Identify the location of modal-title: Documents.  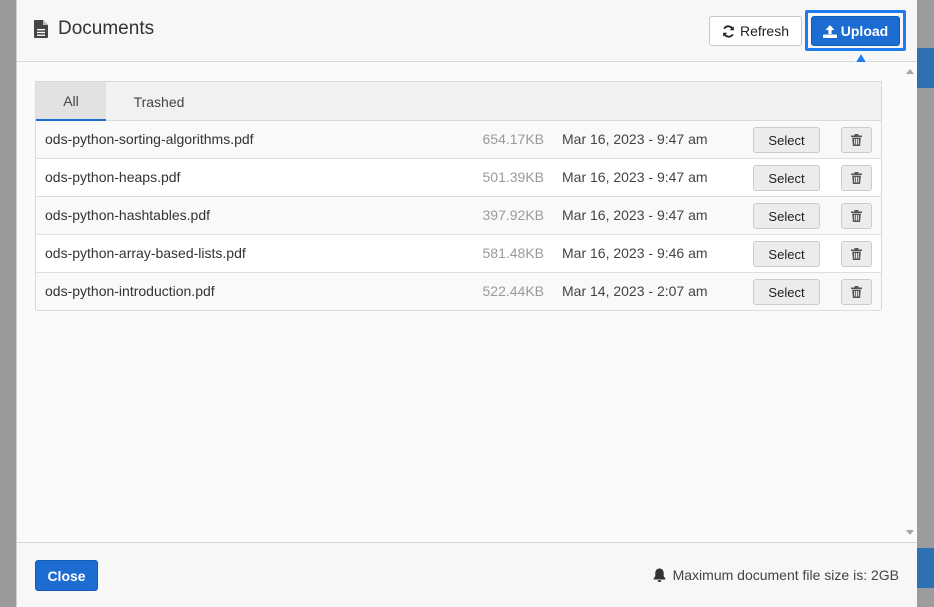
(106, 28).